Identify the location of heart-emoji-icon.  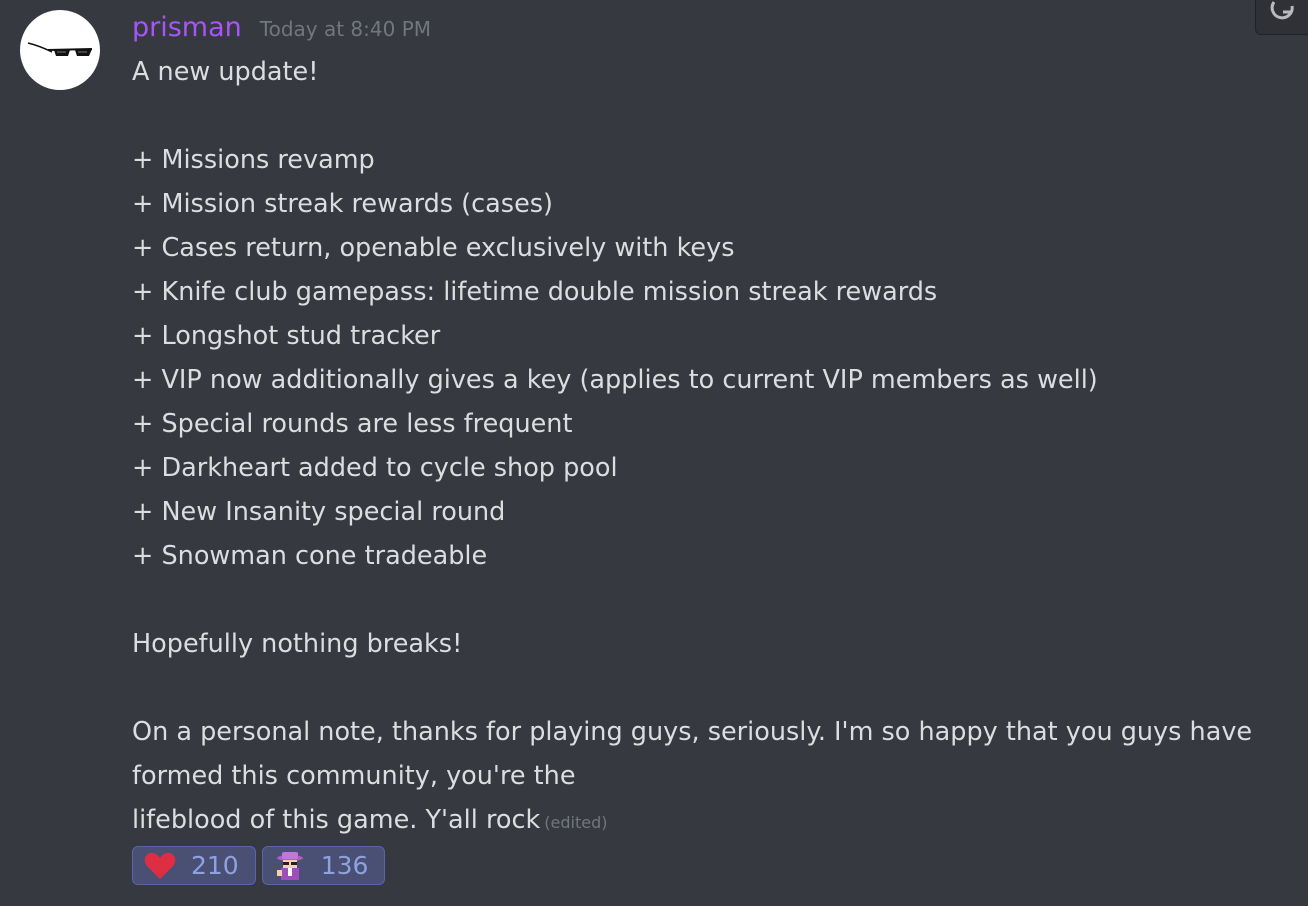
(160, 866).